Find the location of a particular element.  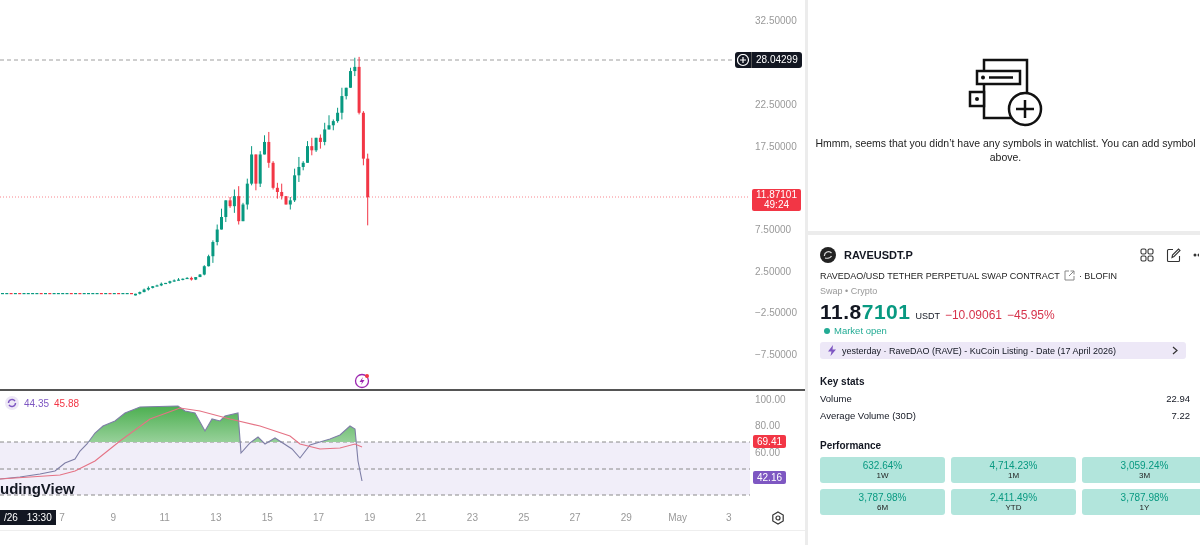

performance-card: 3,059.24% 3M is located at coordinates (1141, 470).